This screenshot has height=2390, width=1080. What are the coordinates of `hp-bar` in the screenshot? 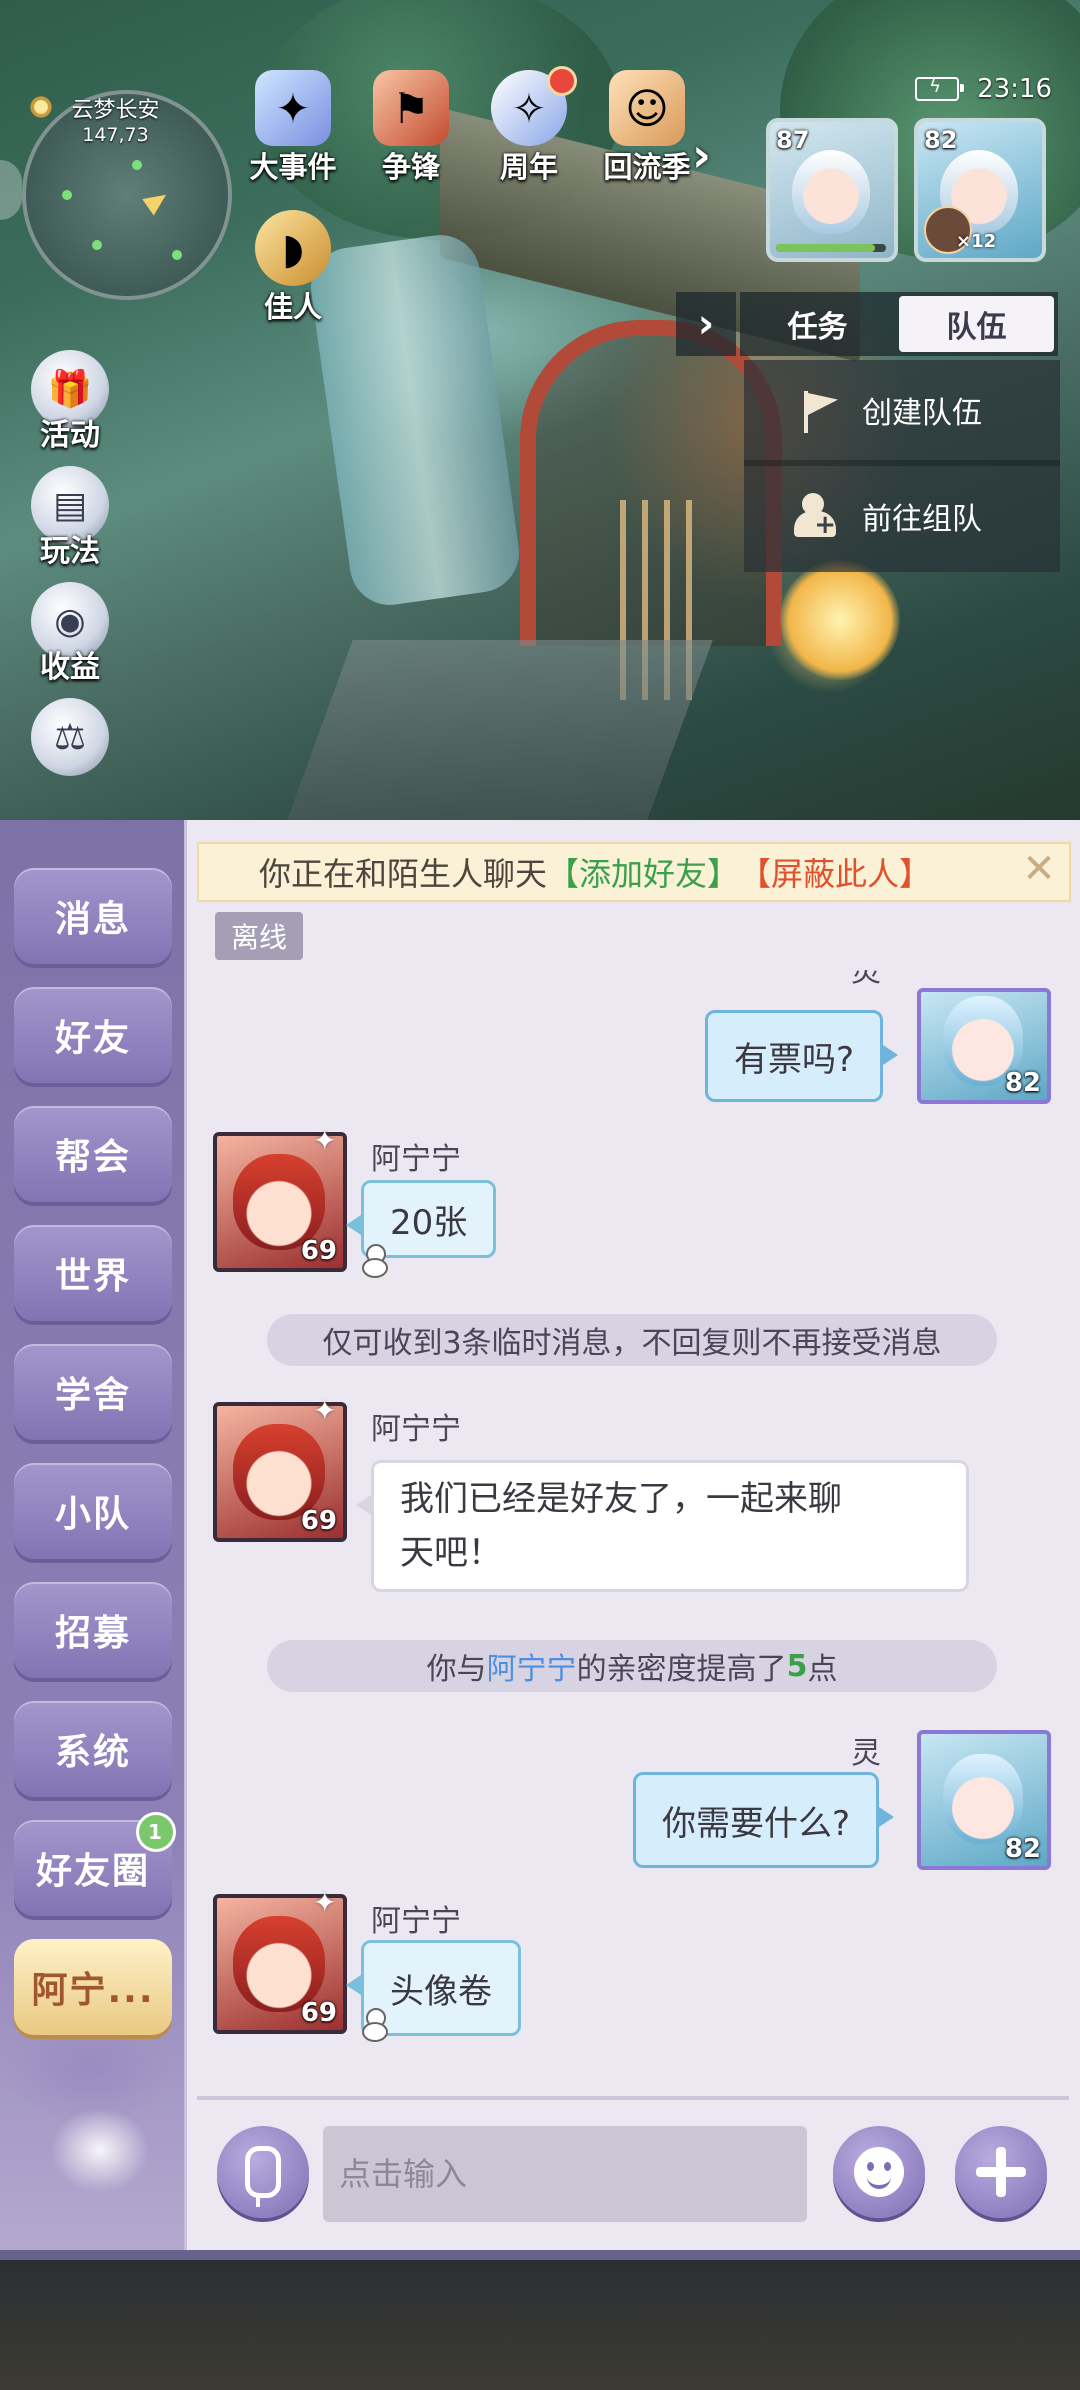 It's located at (831, 248).